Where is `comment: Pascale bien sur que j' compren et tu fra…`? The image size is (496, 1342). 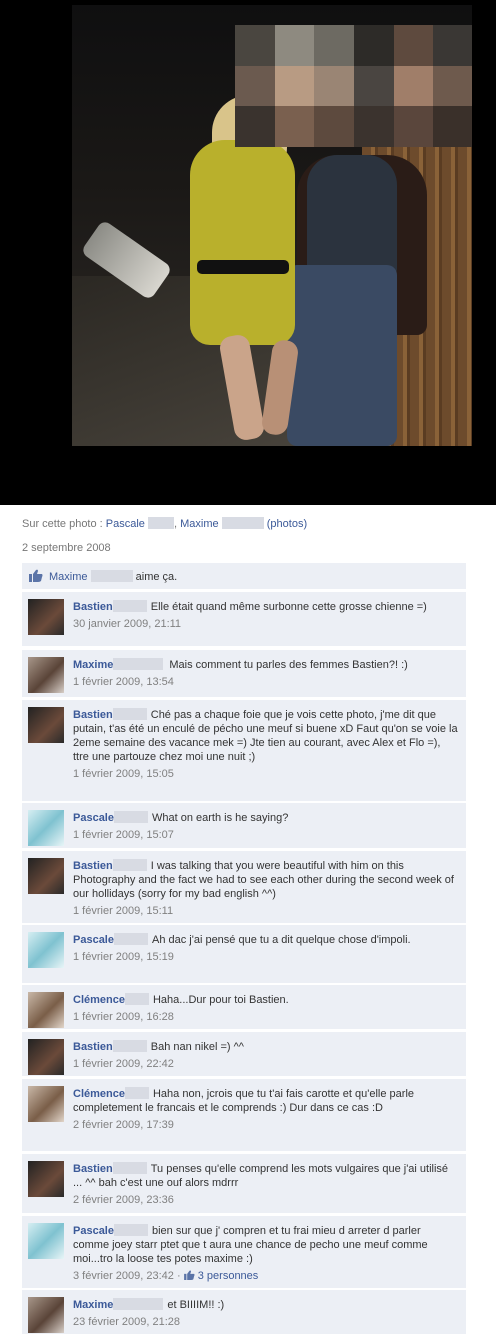 comment: Pascale bien sur que j' compren et tu fra… is located at coordinates (244, 1252).